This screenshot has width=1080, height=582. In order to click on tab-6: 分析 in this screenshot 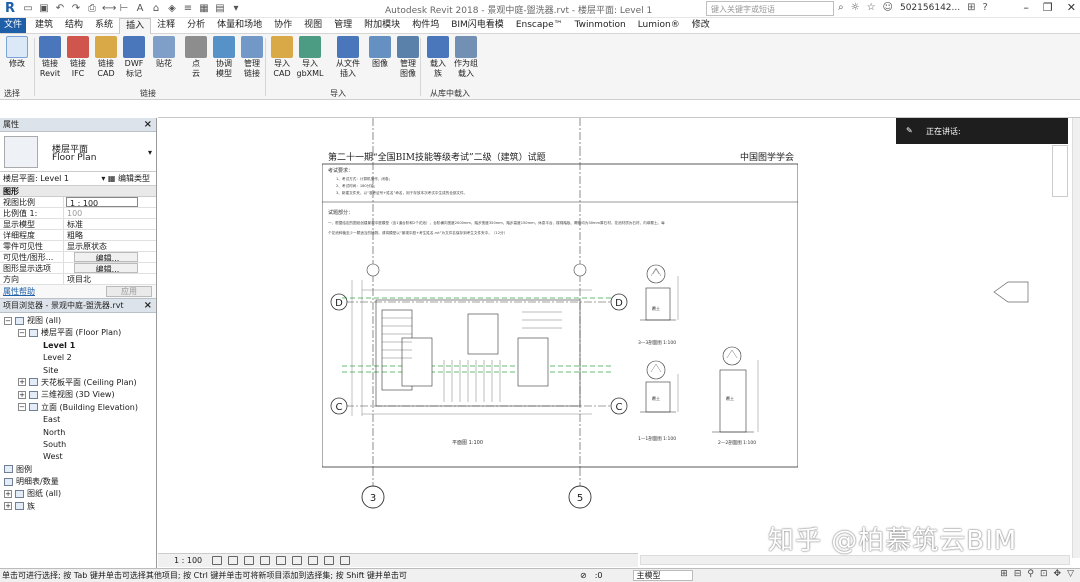, I will do `click(196, 25)`.